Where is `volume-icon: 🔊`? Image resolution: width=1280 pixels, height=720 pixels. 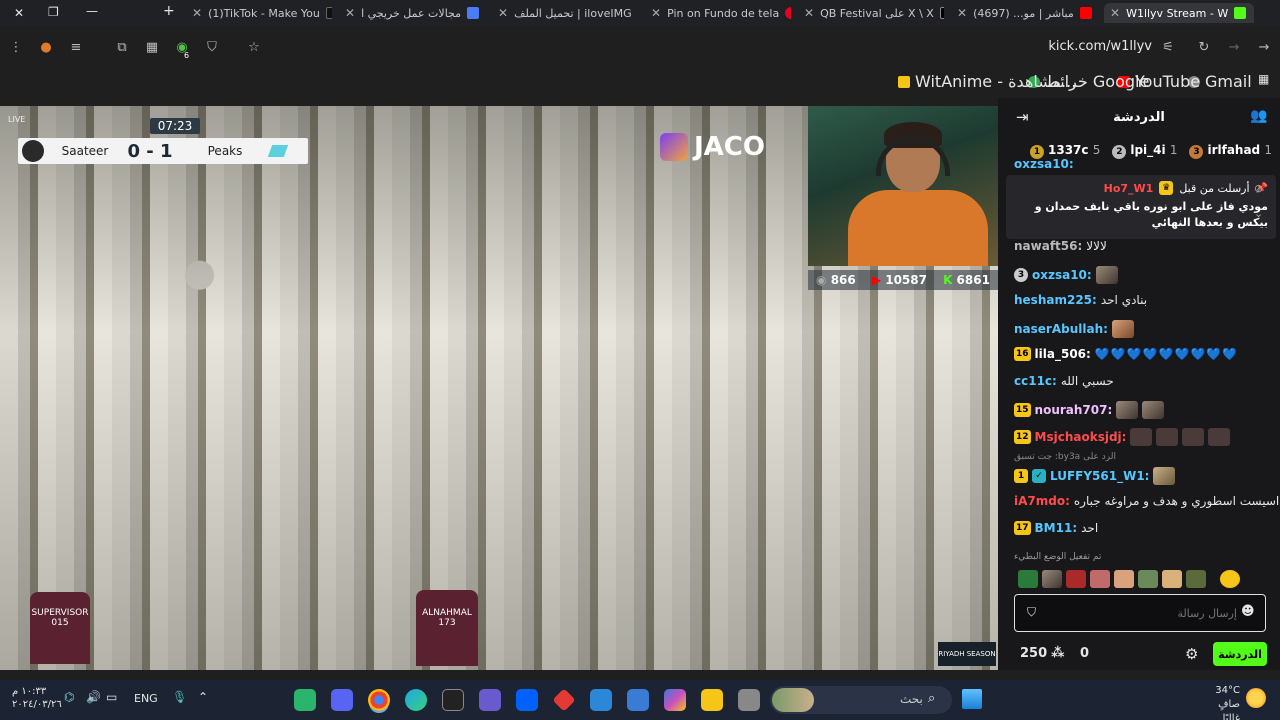
volume-icon: 🔊 is located at coordinates (93, 697).